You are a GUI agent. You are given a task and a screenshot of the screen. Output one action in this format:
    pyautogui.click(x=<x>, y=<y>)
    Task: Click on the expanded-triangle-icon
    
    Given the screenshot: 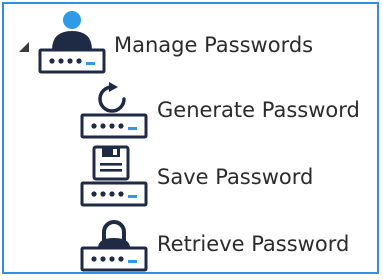 What is the action you would take?
    pyautogui.click(x=24, y=47)
    